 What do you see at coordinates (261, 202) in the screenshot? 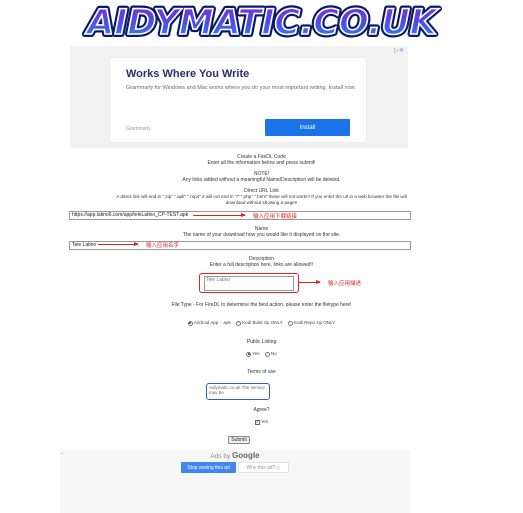
I see `url-help-2: download without showing a page!!` at bounding box center [261, 202].